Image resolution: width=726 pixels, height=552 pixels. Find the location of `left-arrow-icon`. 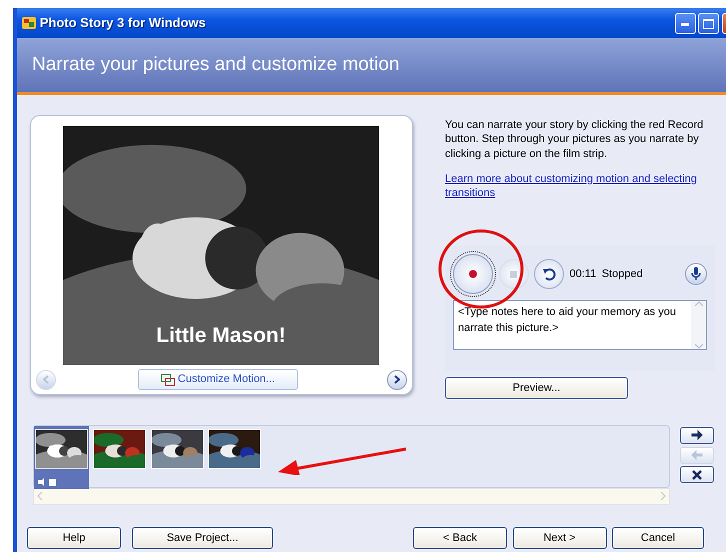

left-arrow-icon is located at coordinates (697, 455).